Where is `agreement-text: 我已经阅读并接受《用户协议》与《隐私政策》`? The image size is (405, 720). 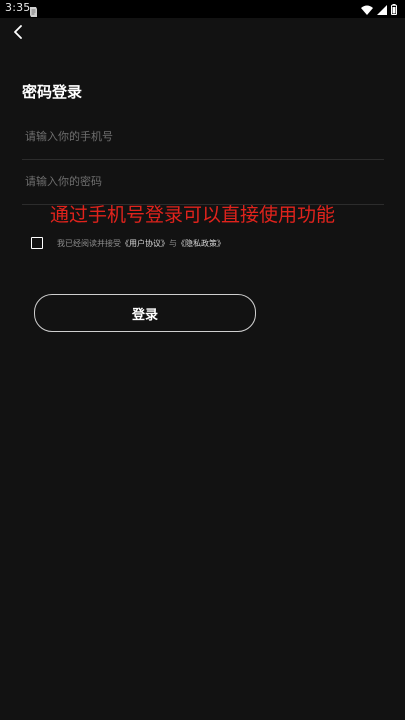 agreement-text: 我已经阅读并接受《用户协议》与《隐私政策》 is located at coordinates (141, 243).